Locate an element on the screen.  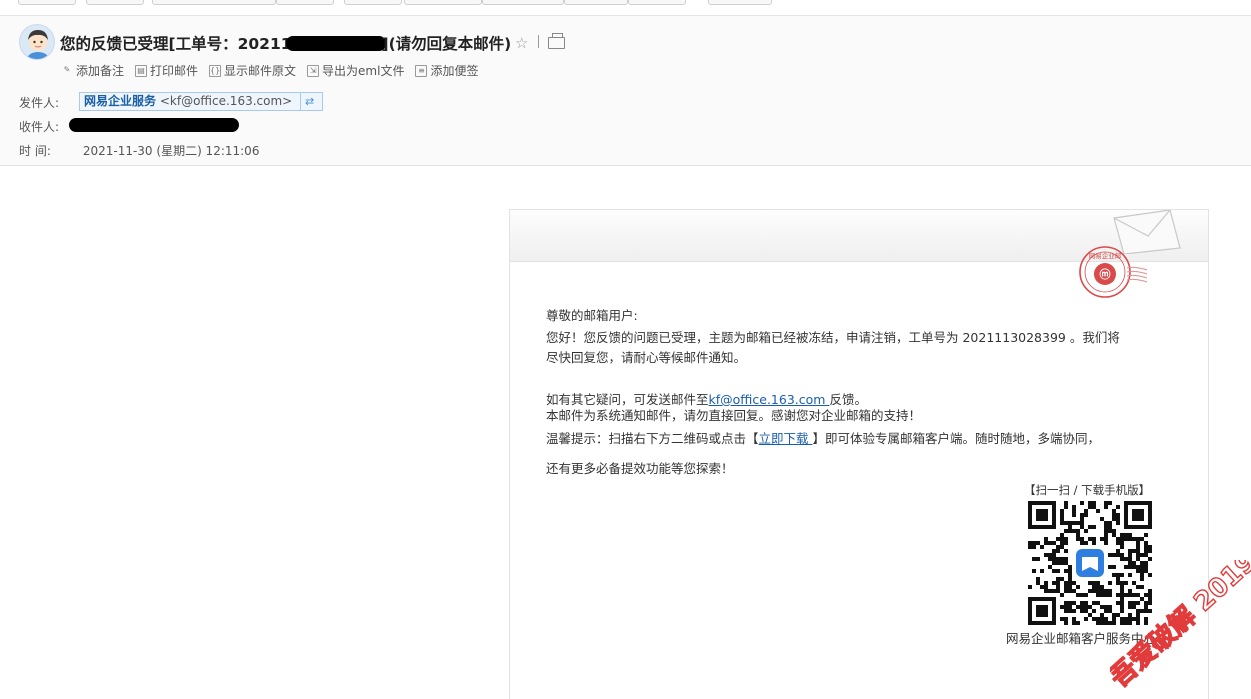
stamp-icon: ⓜ 网易企业邮 is located at coordinates (1113, 272).